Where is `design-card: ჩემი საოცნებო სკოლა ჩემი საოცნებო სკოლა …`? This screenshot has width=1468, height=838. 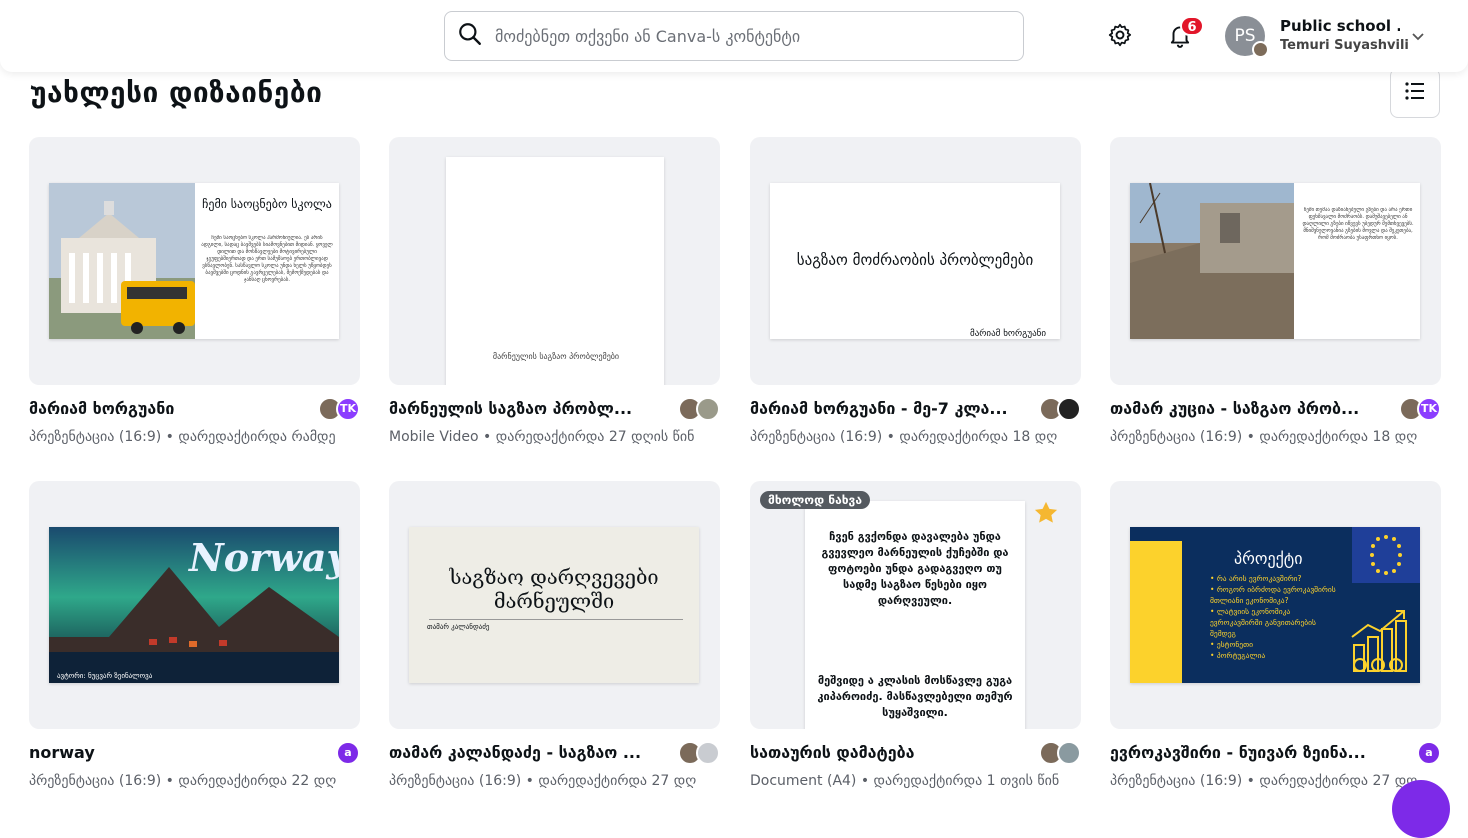
design-card: ჩემი საოცნებო სკოლა ჩემი საოცნებო სკოლა … is located at coordinates (194, 291).